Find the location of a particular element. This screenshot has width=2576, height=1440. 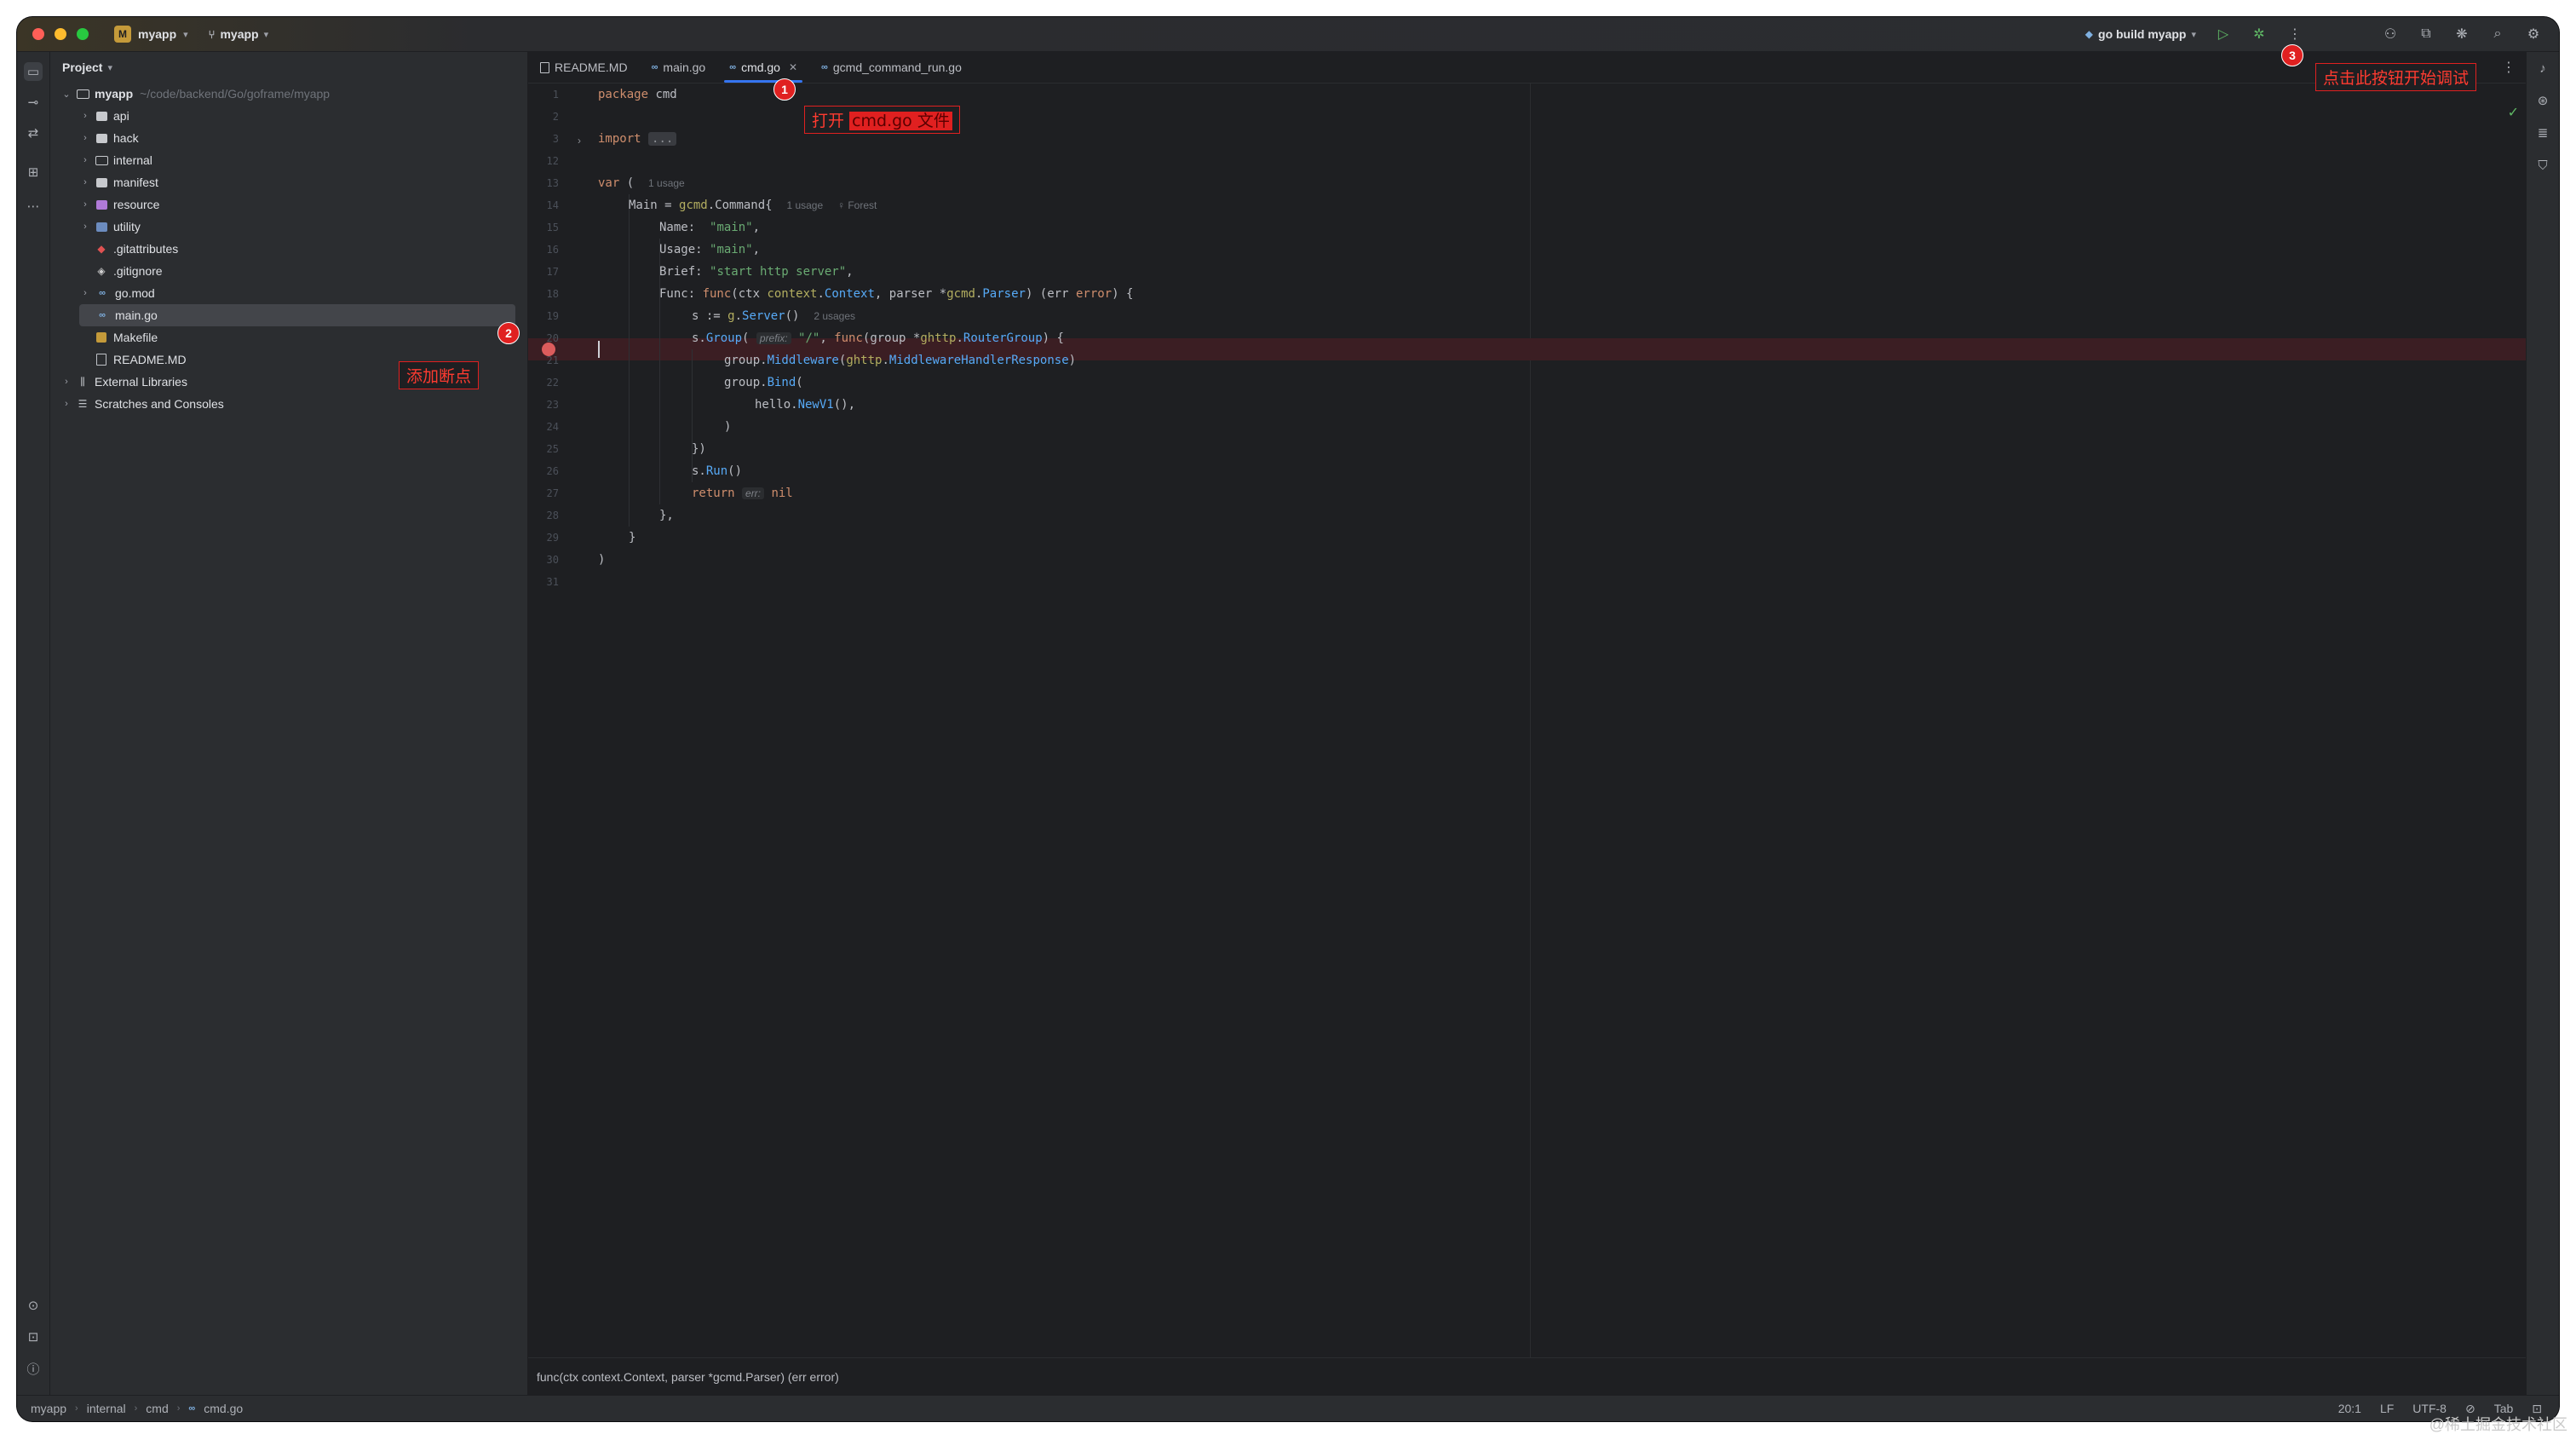

tree-item-api: › api is located at coordinates (299, 116).